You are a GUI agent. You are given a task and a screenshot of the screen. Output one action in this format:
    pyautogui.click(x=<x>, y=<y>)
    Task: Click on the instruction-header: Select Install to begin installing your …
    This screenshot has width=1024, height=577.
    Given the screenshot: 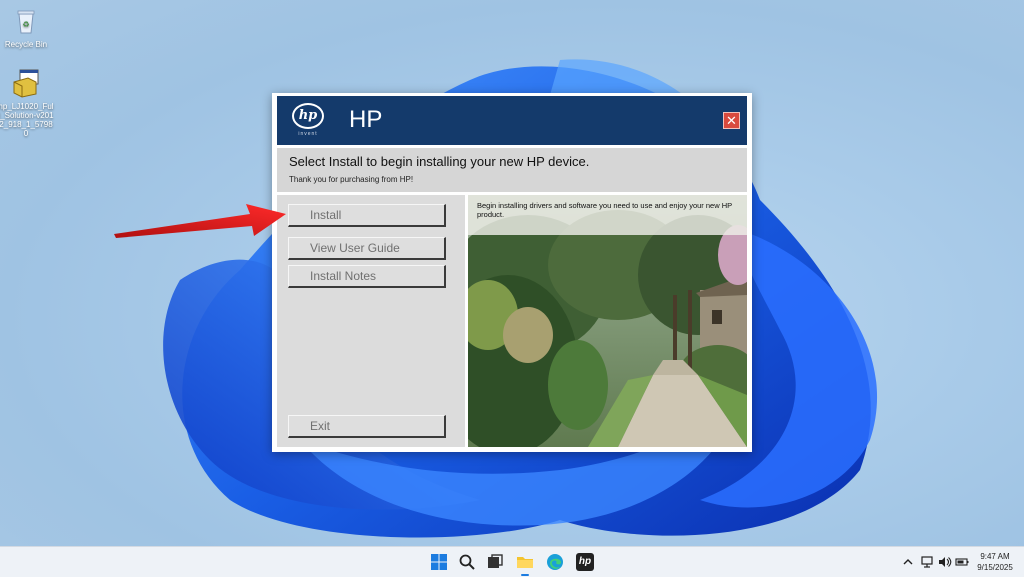 What is the action you would take?
    pyautogui.click(x=512, y=170)
    